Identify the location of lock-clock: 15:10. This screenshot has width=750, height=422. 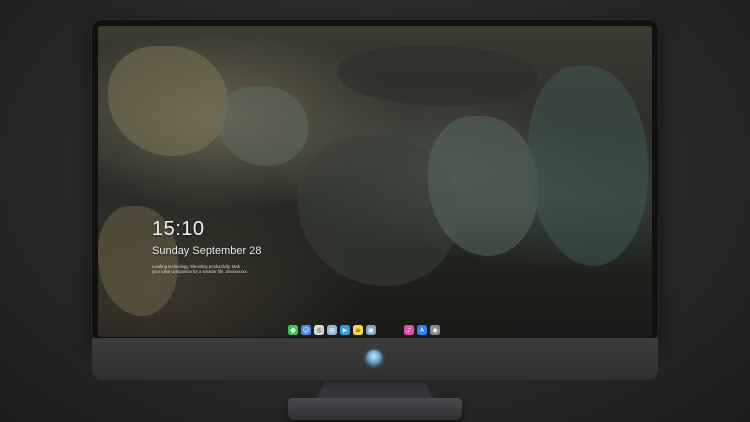
(178, 229).